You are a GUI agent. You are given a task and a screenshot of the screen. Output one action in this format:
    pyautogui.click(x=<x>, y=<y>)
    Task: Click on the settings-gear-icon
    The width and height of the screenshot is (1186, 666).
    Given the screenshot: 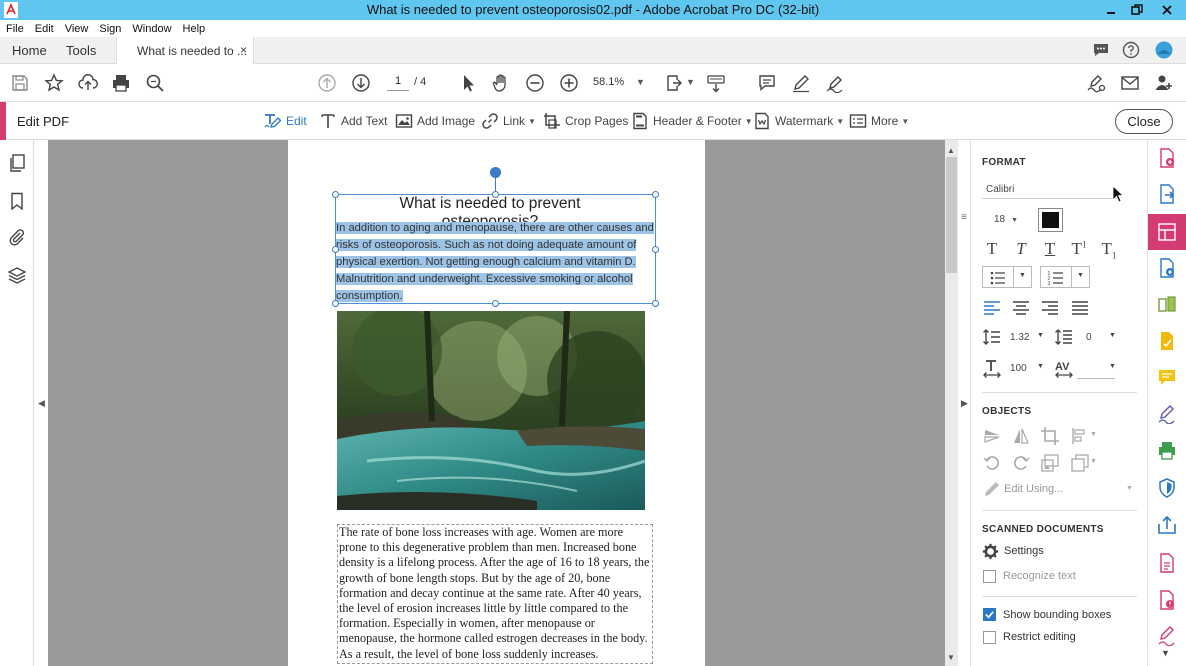 What is the action you would take?
    pyautogui.click(x=990, y=551)
    